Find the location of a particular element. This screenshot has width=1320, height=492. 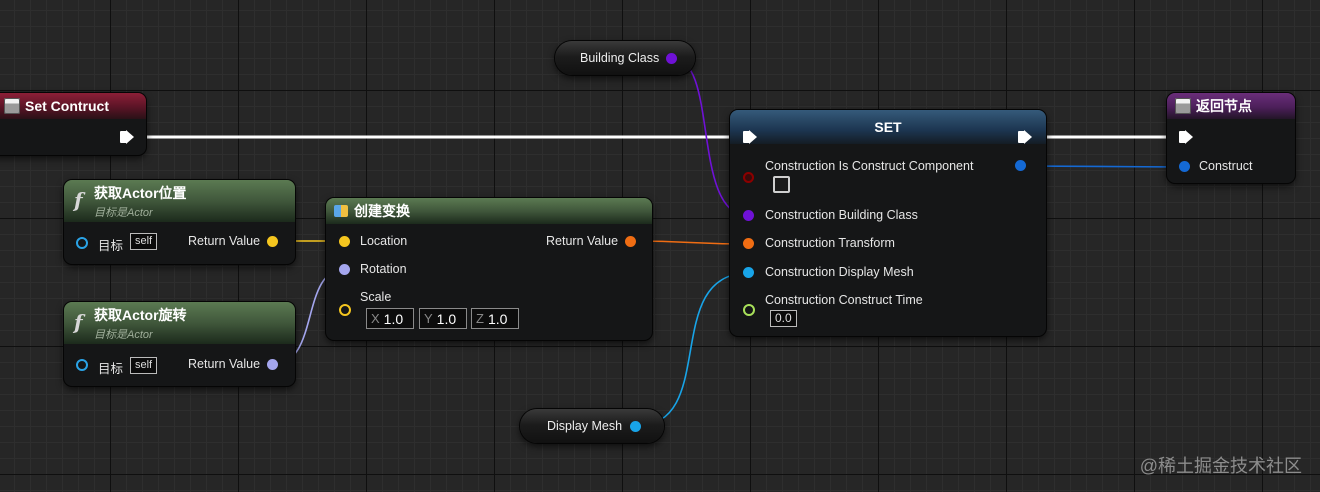

scale-z-field: Z 1.0 is located at coordinates (495, 318).